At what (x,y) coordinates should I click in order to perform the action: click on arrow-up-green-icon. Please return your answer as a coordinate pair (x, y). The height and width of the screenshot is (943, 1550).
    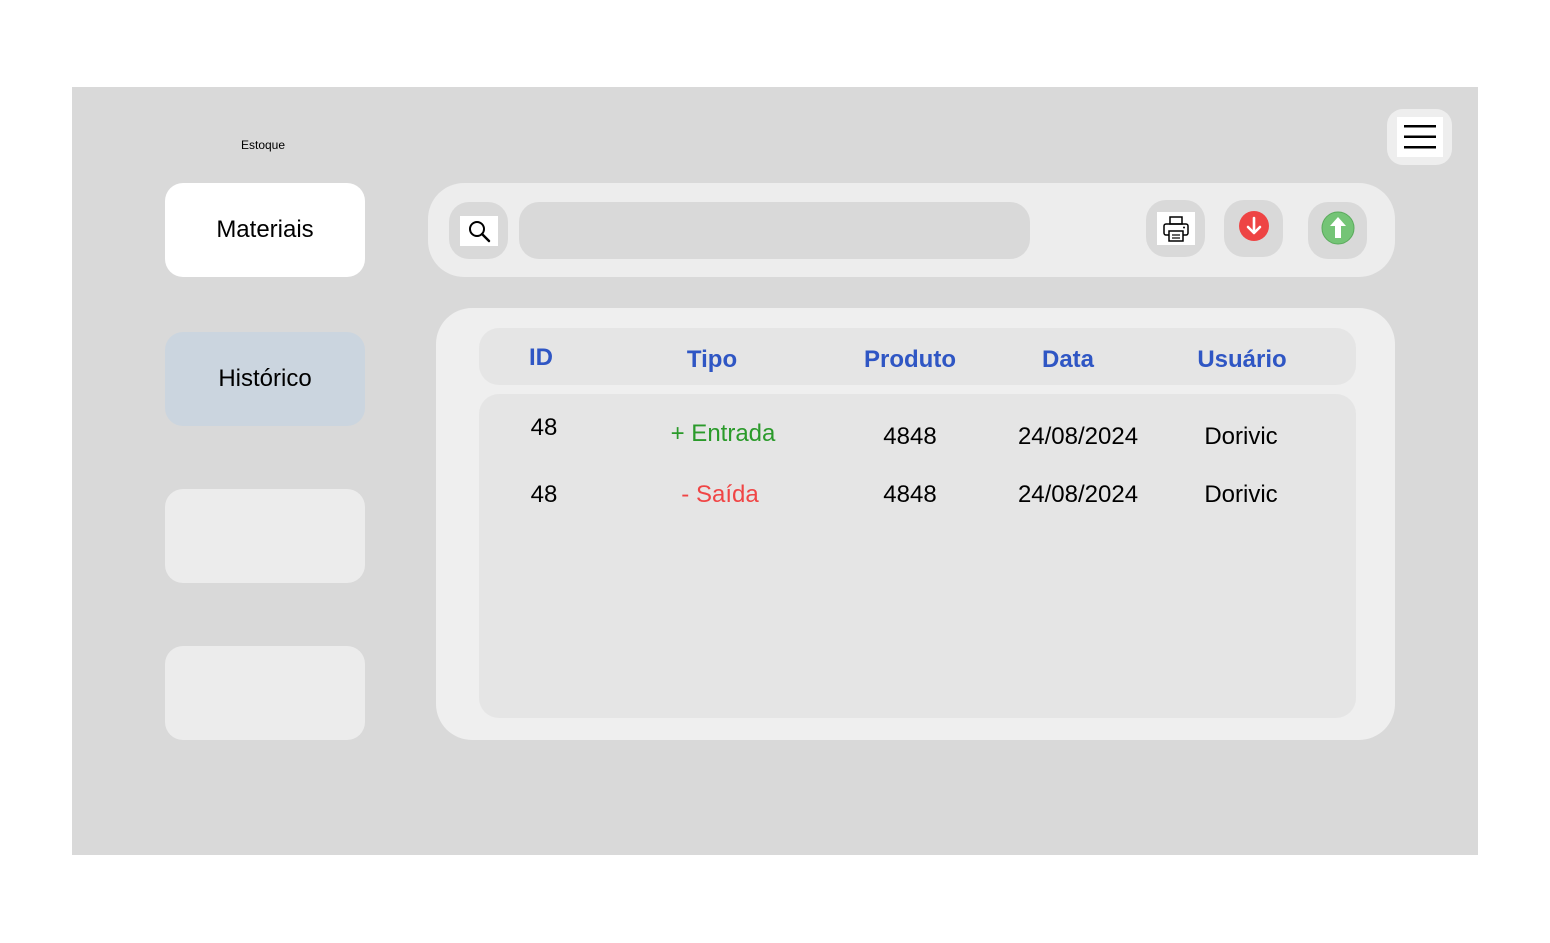
    Looking at the image, I should click on (1338, 230).